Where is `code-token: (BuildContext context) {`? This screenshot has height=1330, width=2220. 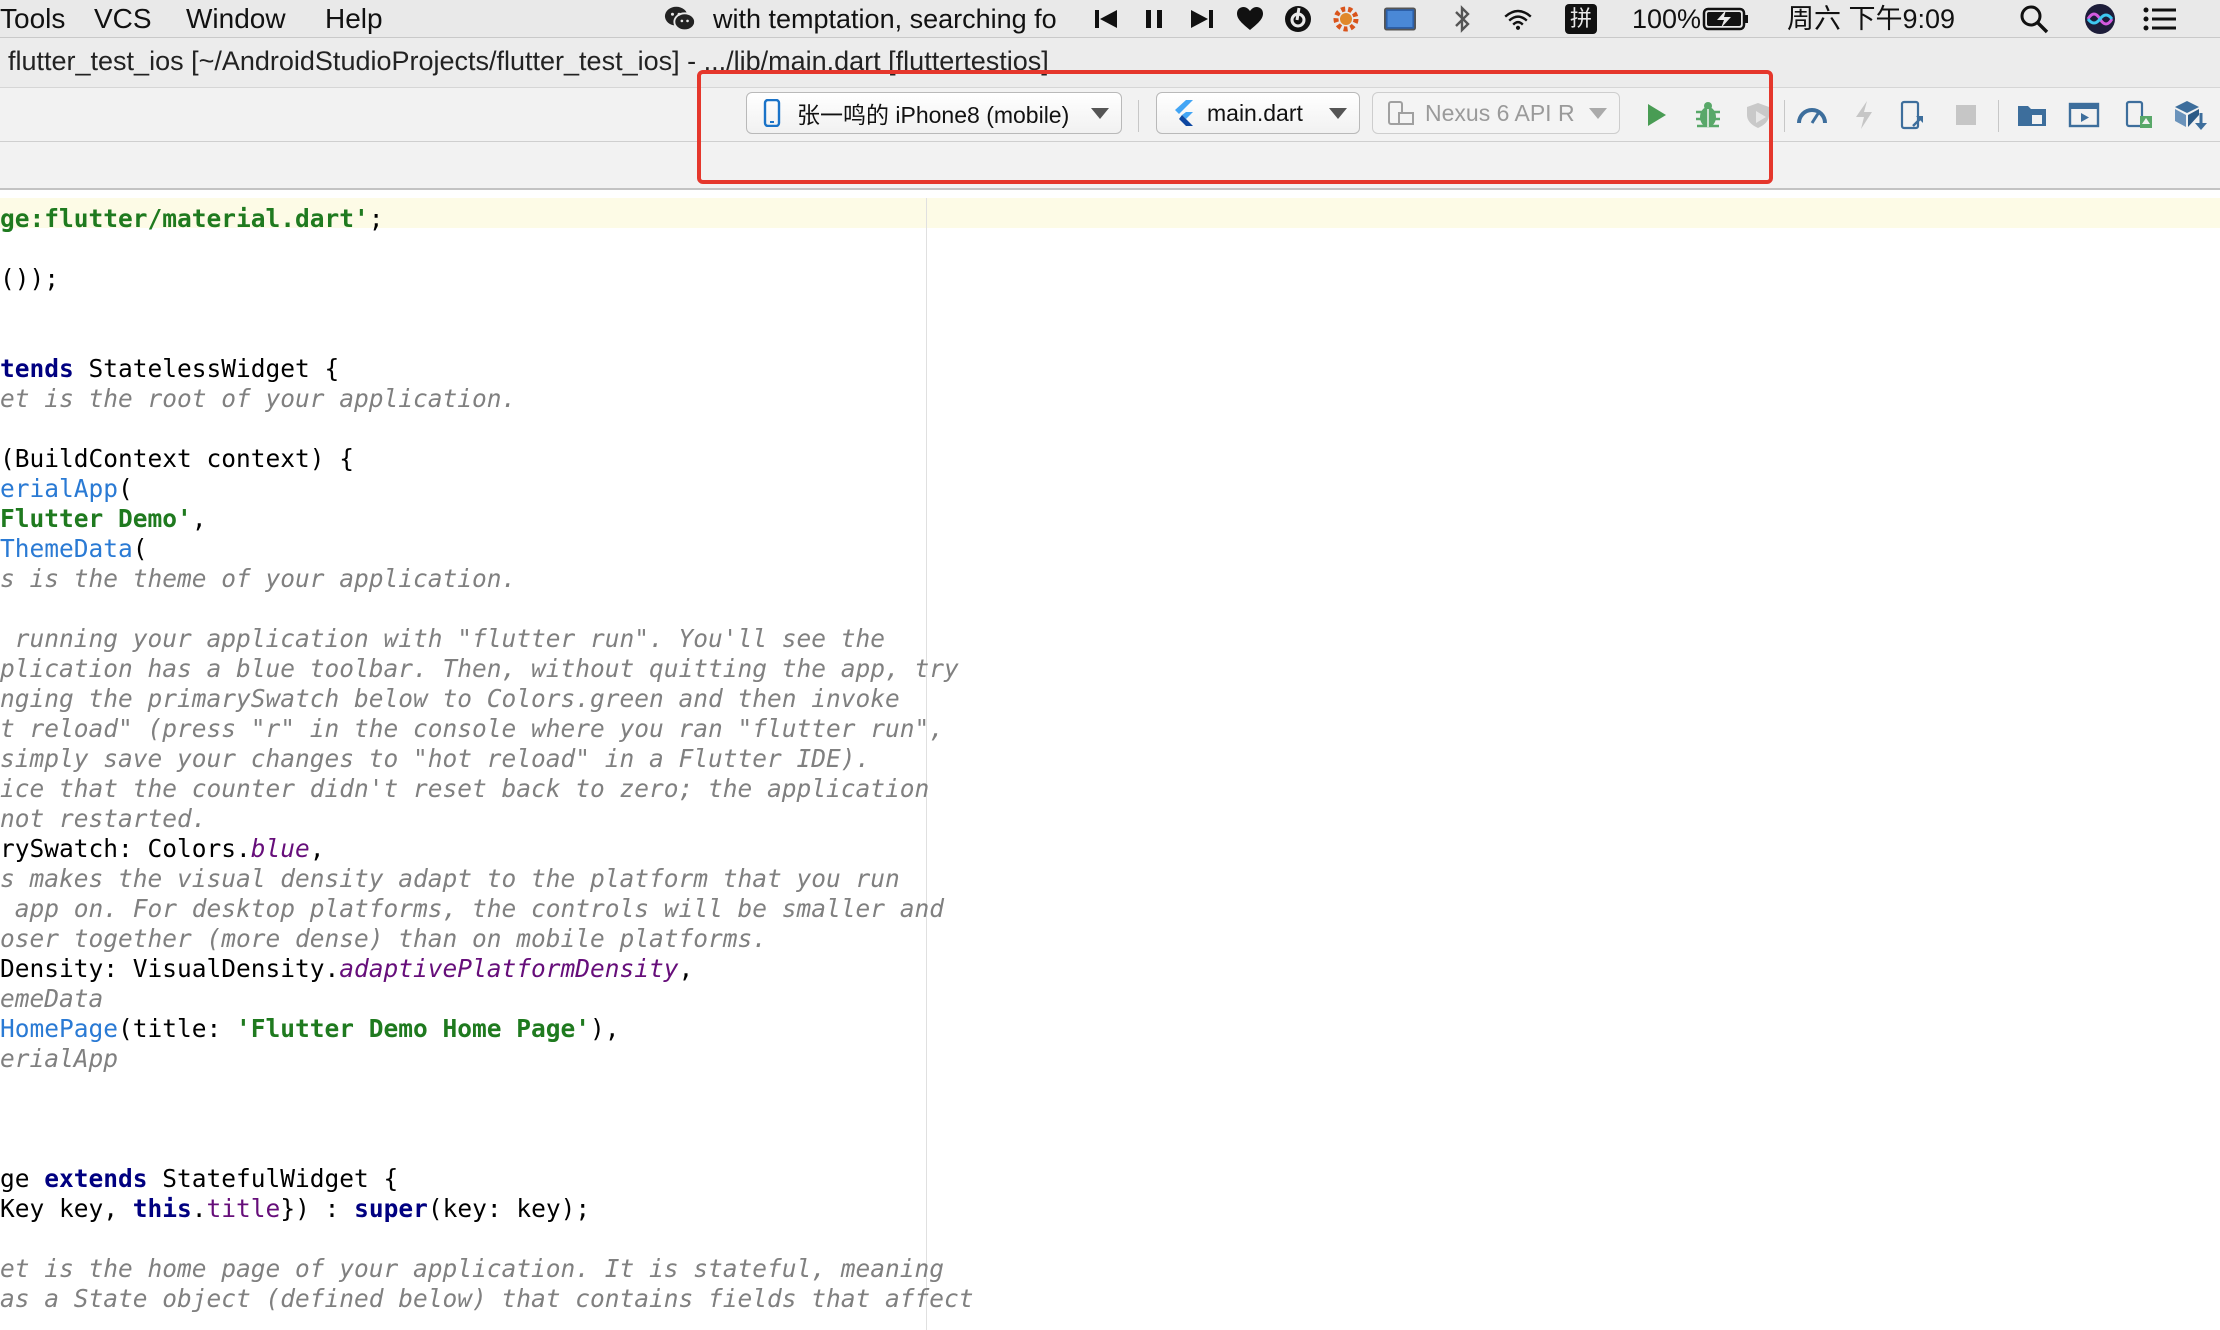
code-token: (BuildContext context) { is located at coordinates (177, 458).